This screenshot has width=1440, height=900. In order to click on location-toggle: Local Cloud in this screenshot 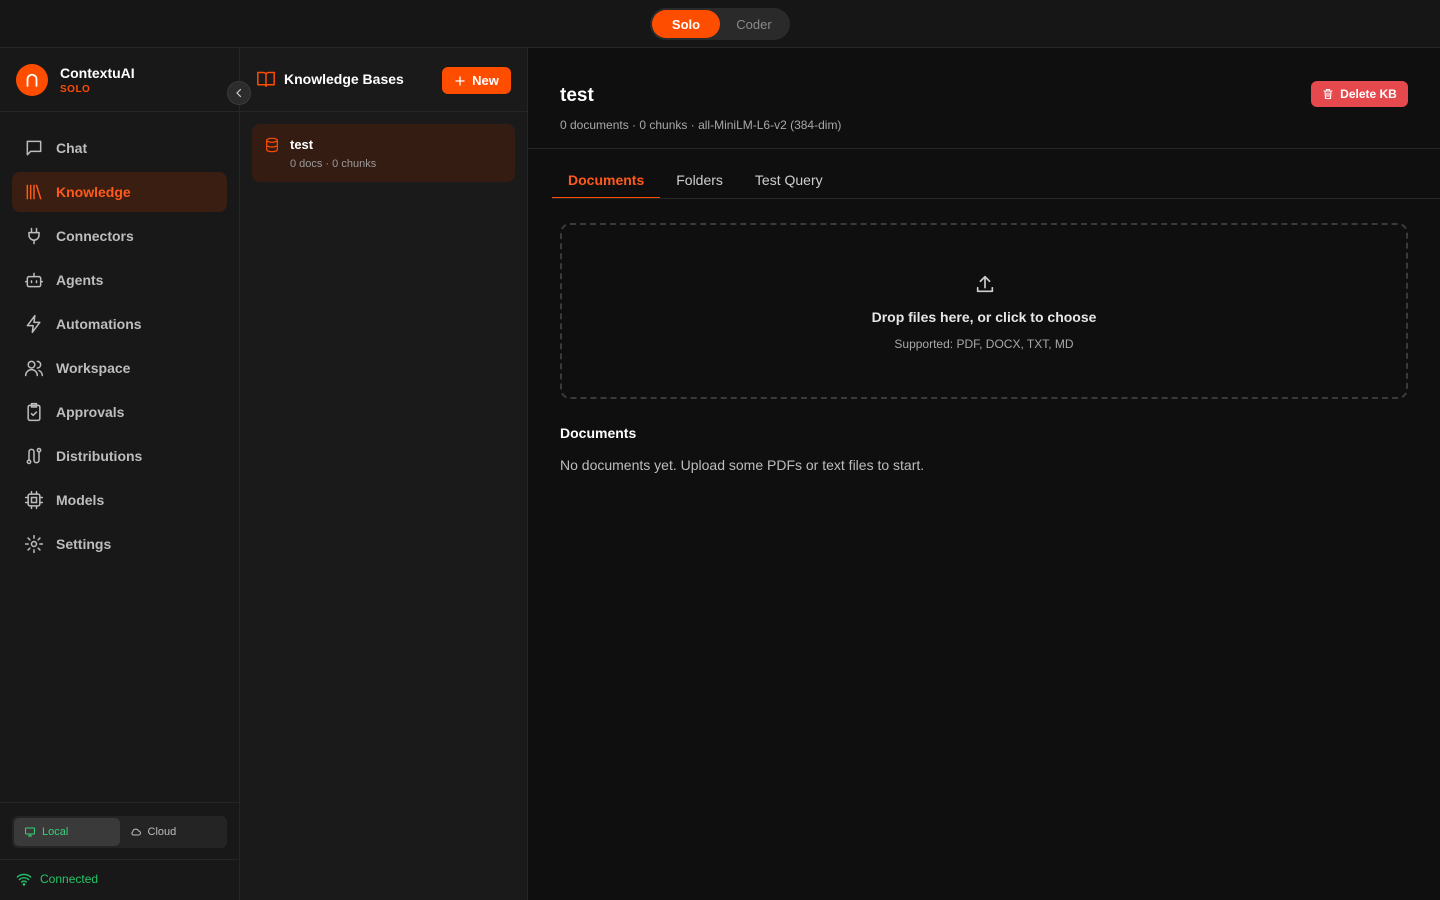, I will do `click(119, 832)`.